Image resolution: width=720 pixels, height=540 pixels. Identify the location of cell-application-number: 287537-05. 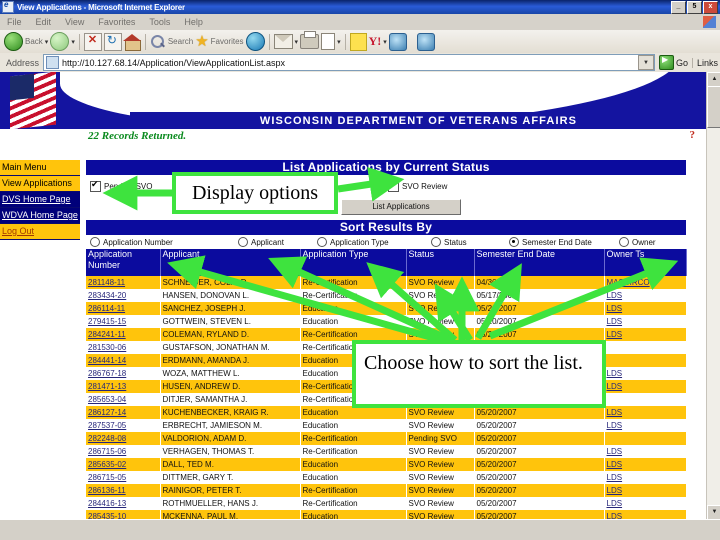
(123, 425).